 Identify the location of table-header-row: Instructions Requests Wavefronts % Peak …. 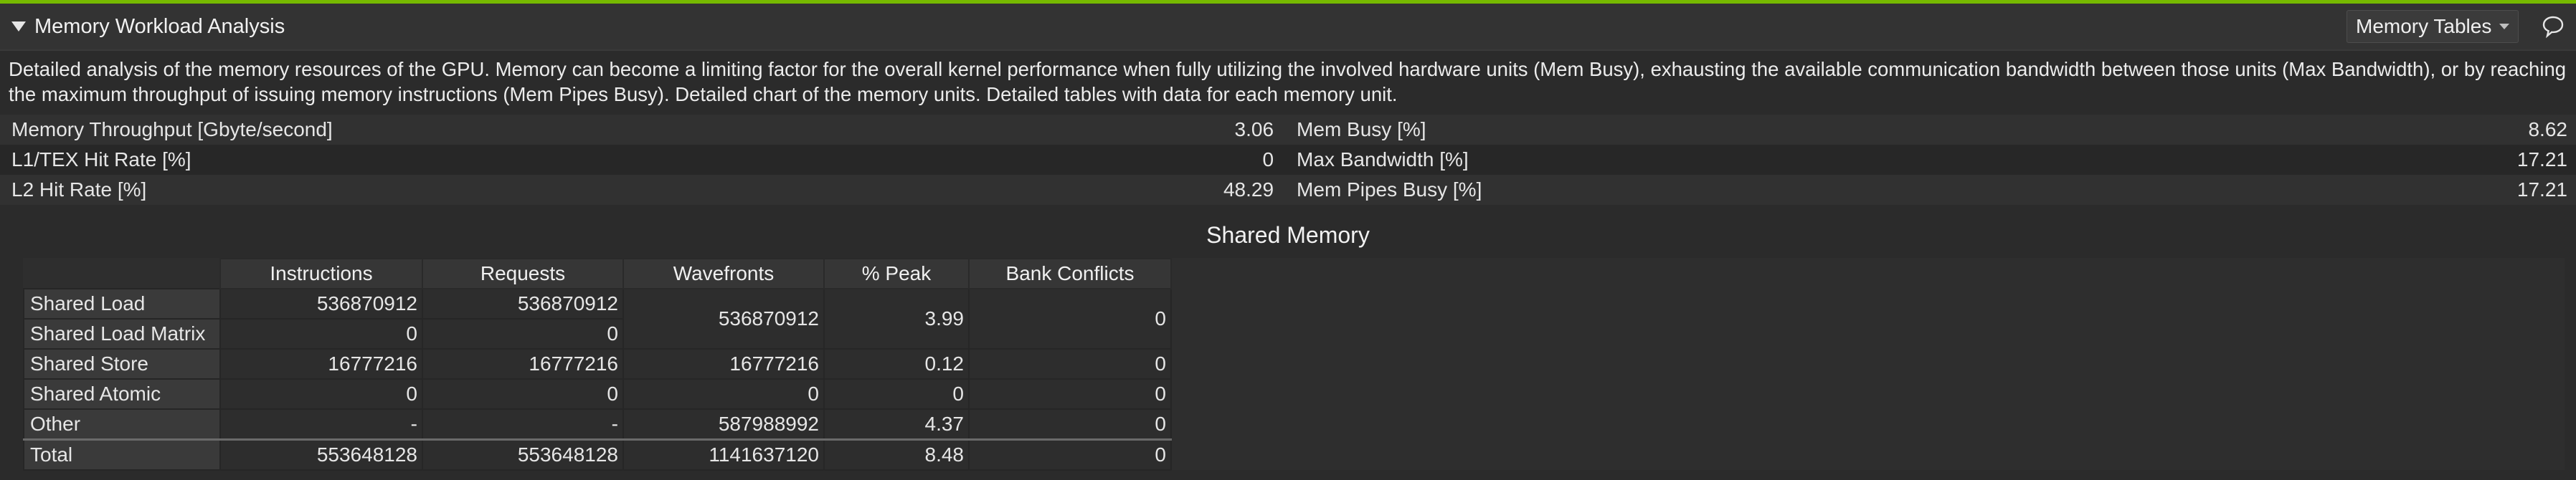
(598, 273).